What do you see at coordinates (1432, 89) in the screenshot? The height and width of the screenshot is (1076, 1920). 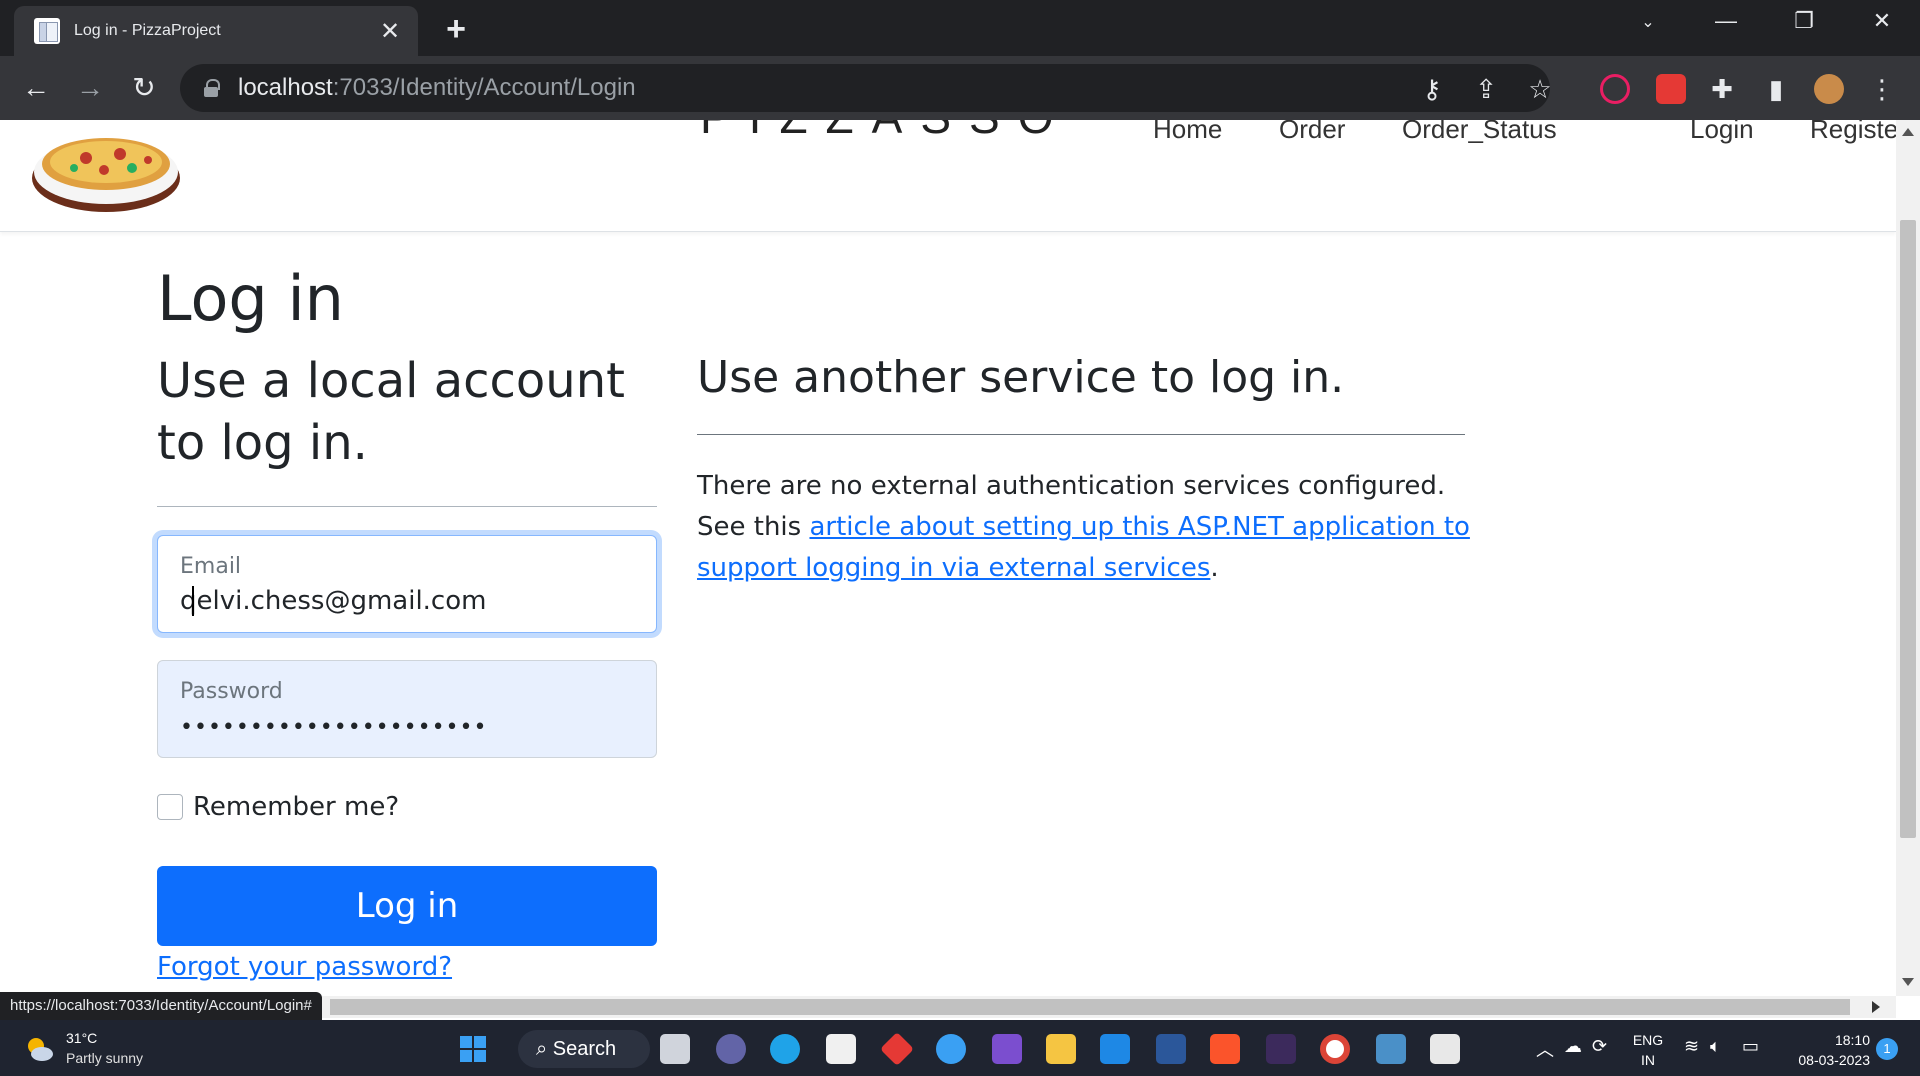 I see `key-icon: ⚷` at bounding box center [1432, 89].